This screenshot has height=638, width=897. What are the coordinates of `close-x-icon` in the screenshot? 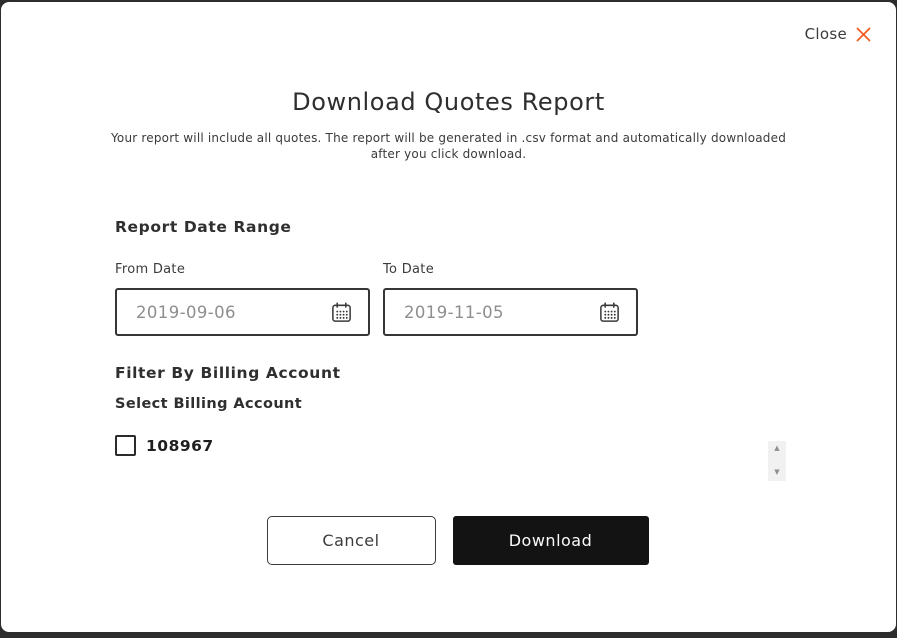 It's located at (863, 34).